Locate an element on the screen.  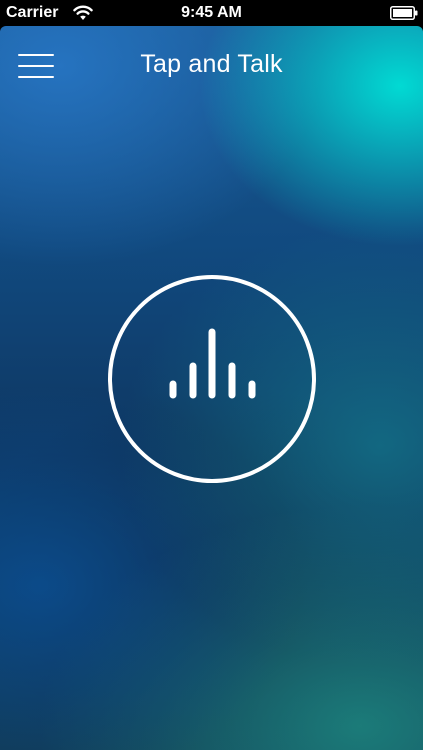
tap-to-talk-button is located at coordinates (212, 379).